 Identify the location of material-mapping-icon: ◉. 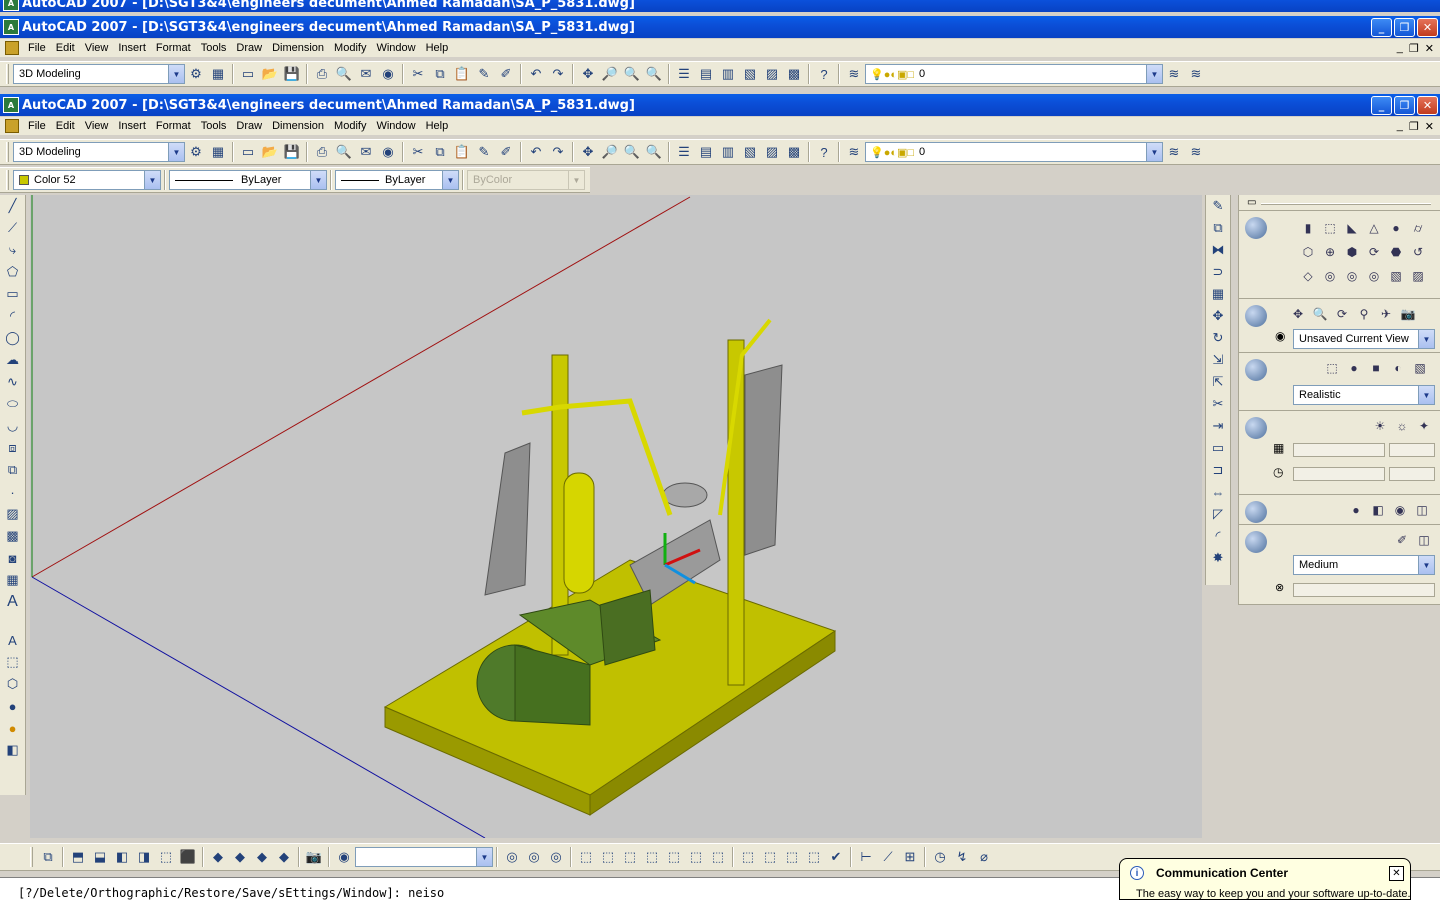
(1400, 510).